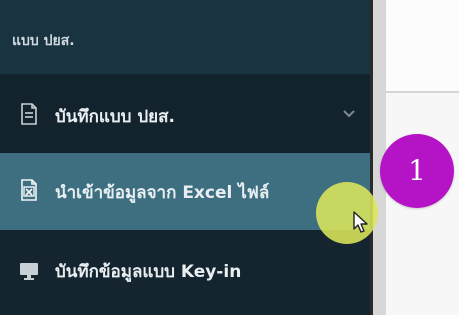  I want to click on chevron-down-icon, so click(349, 113).